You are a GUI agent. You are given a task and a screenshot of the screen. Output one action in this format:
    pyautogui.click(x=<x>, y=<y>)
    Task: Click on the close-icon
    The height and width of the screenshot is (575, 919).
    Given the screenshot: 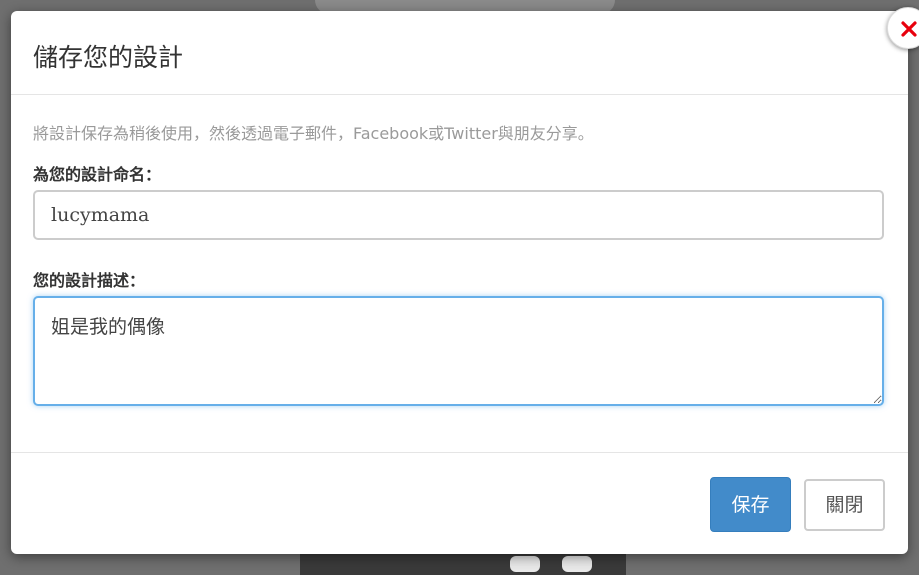 What is the action you would take?
    pyautogui.click(x=909, y=29)
    